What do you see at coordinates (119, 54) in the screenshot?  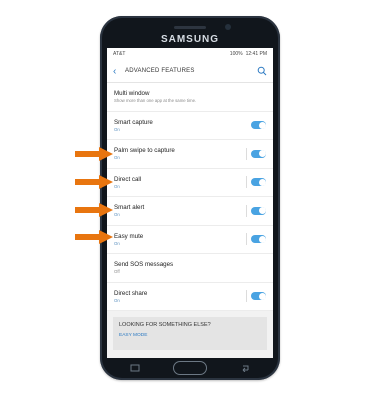 I see `carrier-label: AT&T` at bounding box center [119, 54].